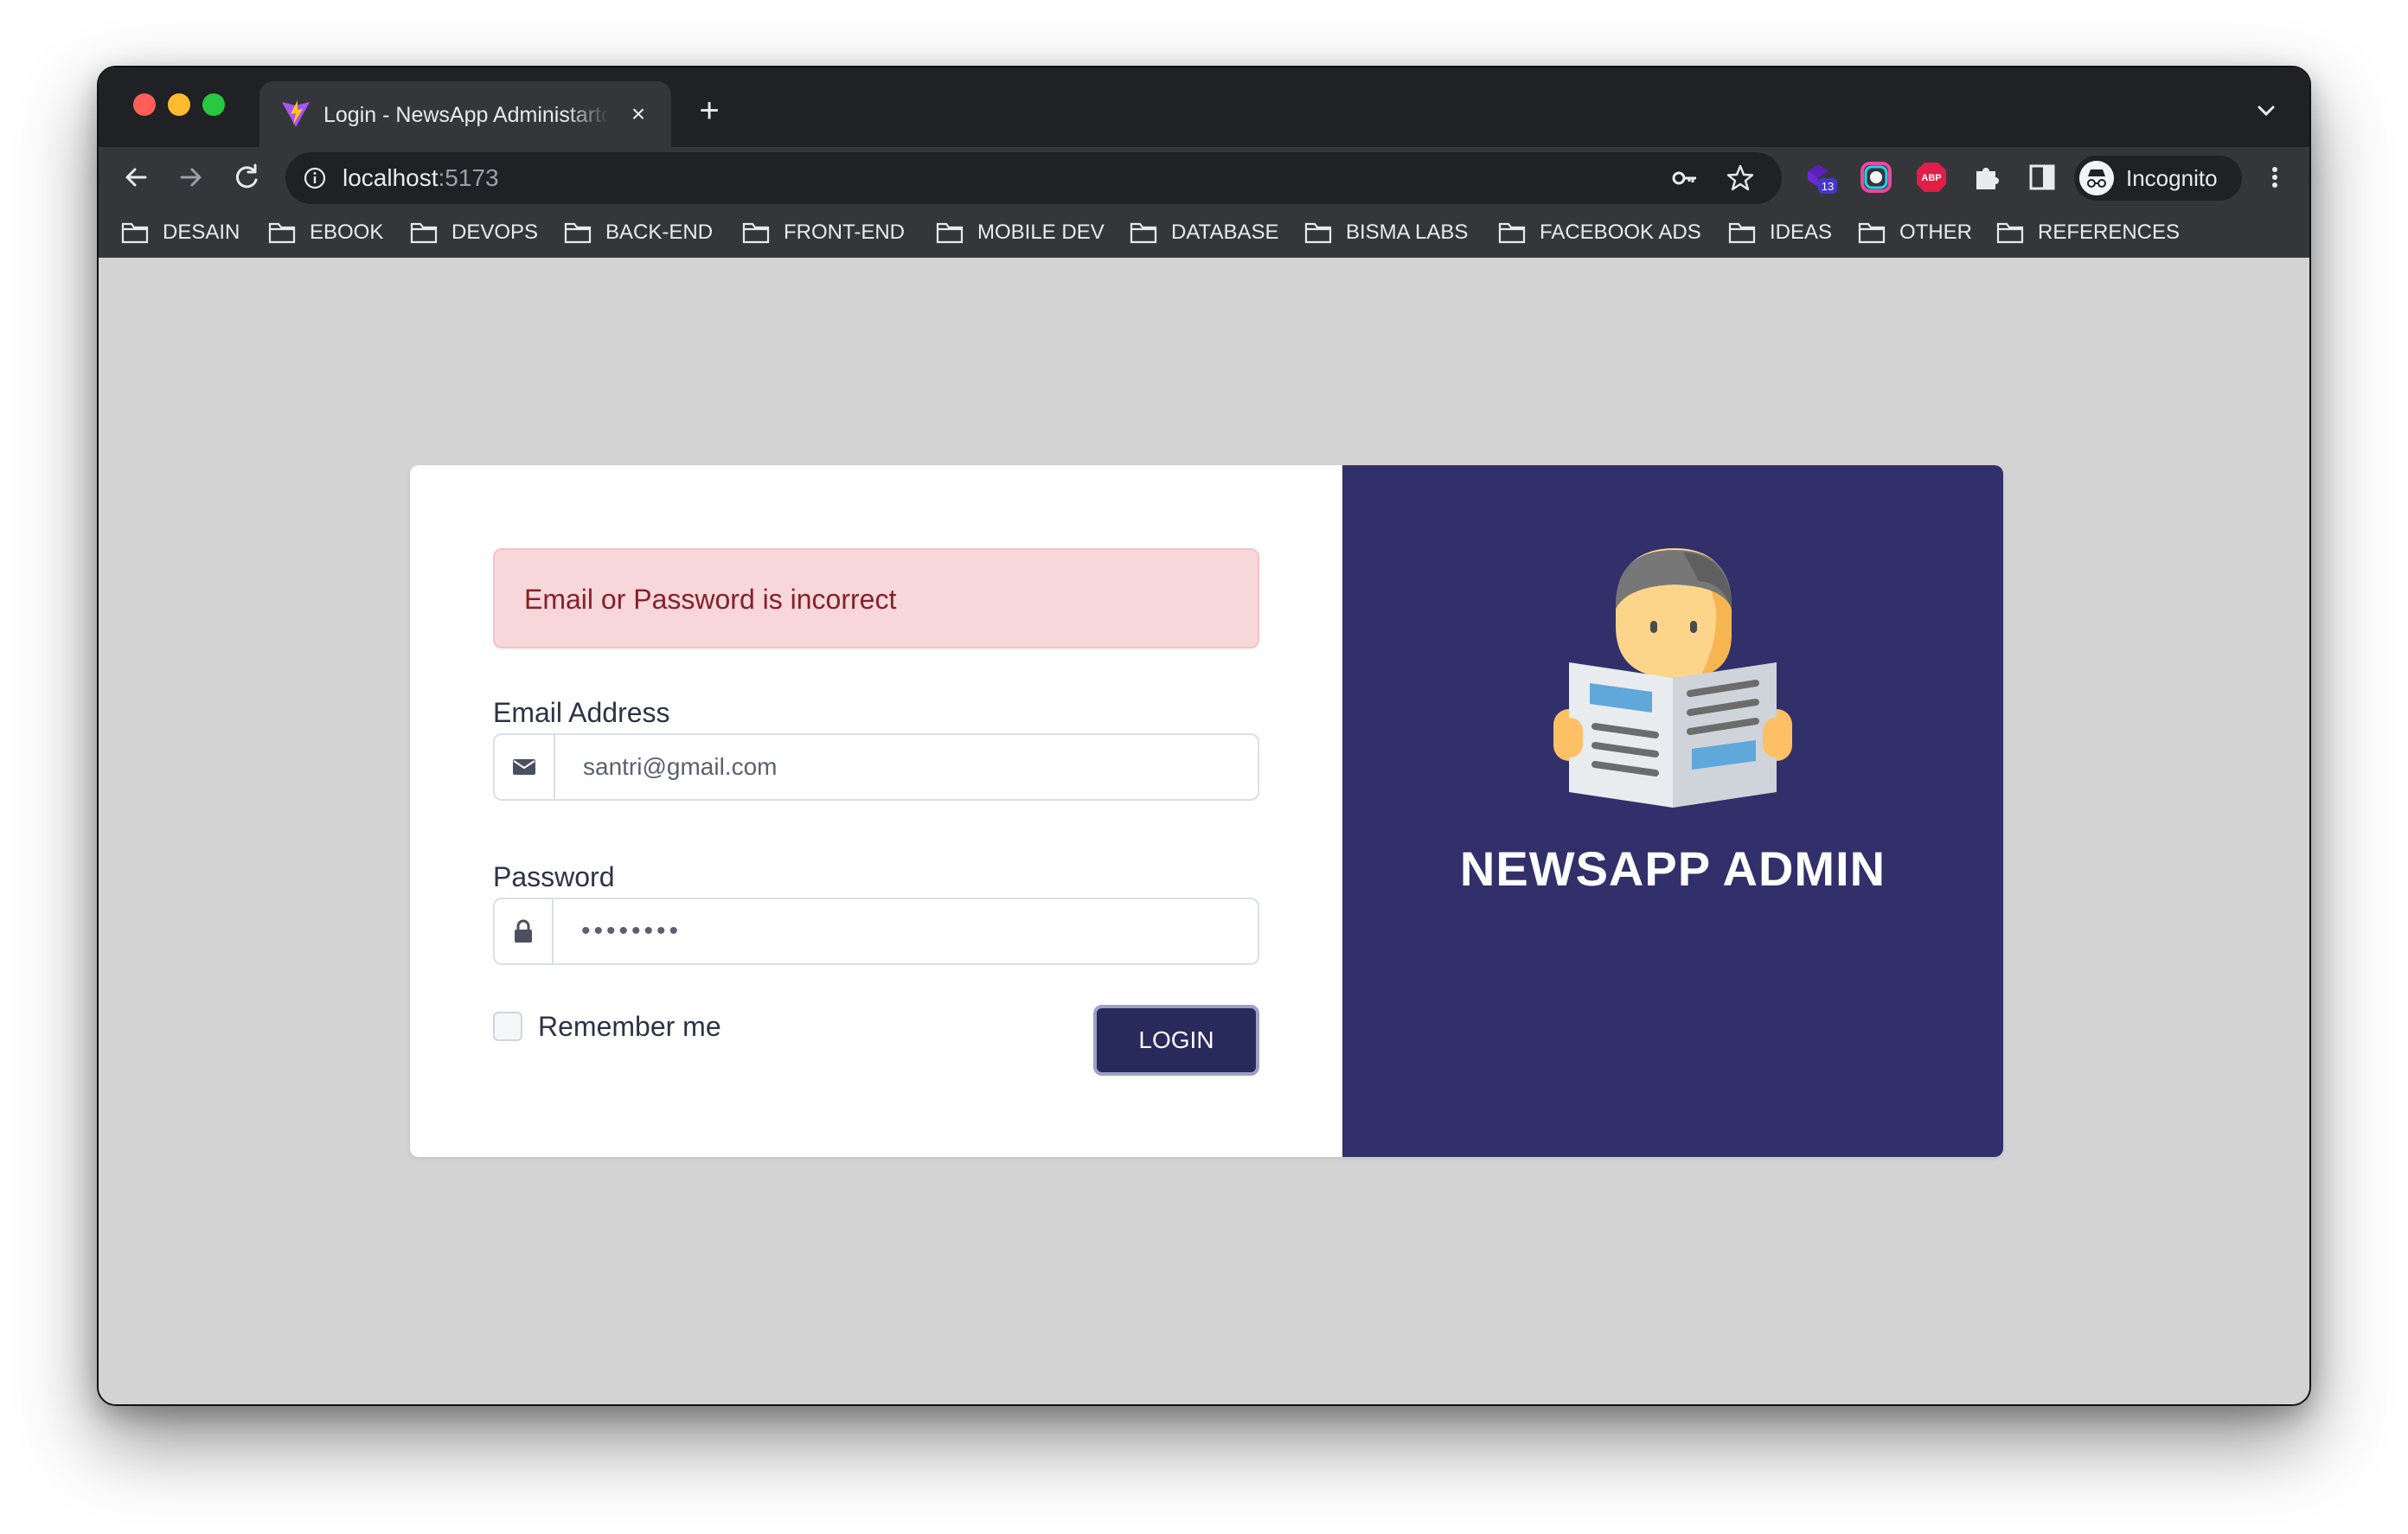 The height and width of the screenshot is (1534, 2408). Describe the element at coordinates (1801, 232) in the screenshot. I see `bookmark-label: IDEAS` at that location.